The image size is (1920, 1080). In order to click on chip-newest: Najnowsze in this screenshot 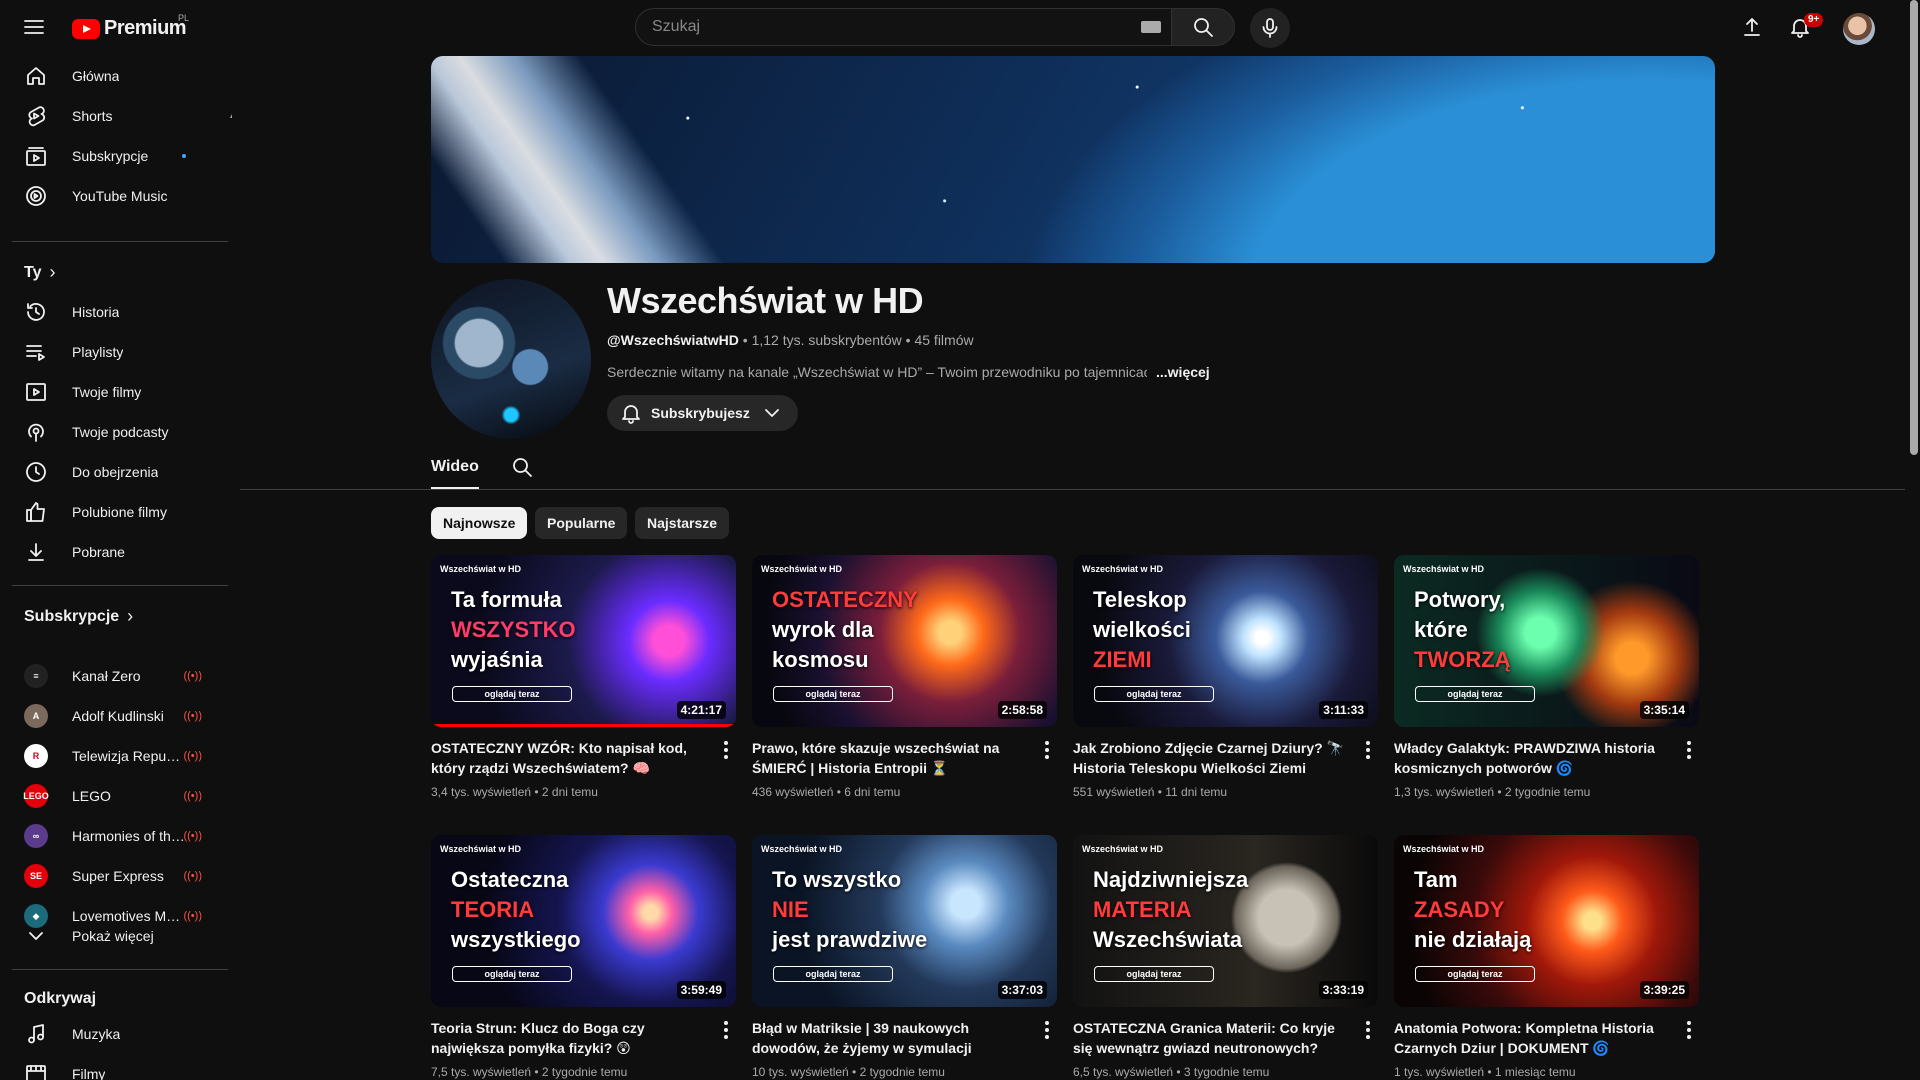, I will do `click(479, 523)`.